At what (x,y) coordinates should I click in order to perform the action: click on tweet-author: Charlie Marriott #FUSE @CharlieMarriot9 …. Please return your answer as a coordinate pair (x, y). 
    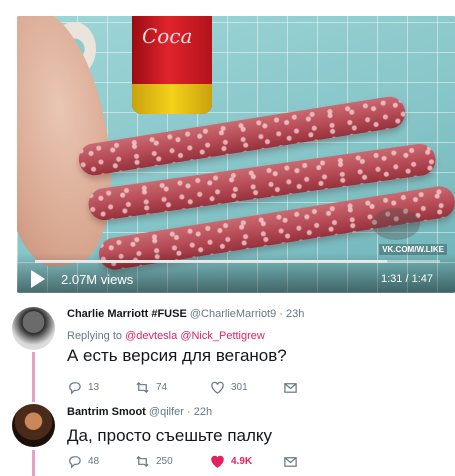
    Looking at the image, I should click on (185, 314).